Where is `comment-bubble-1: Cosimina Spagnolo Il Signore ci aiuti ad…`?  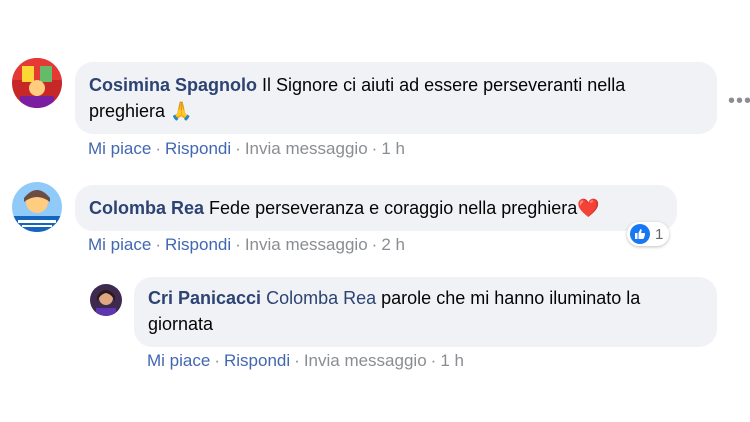 comment-bubble-1: Cosimina Spagnolo Il Signore ci aiuti ad… is located at coordinates (396, 98).